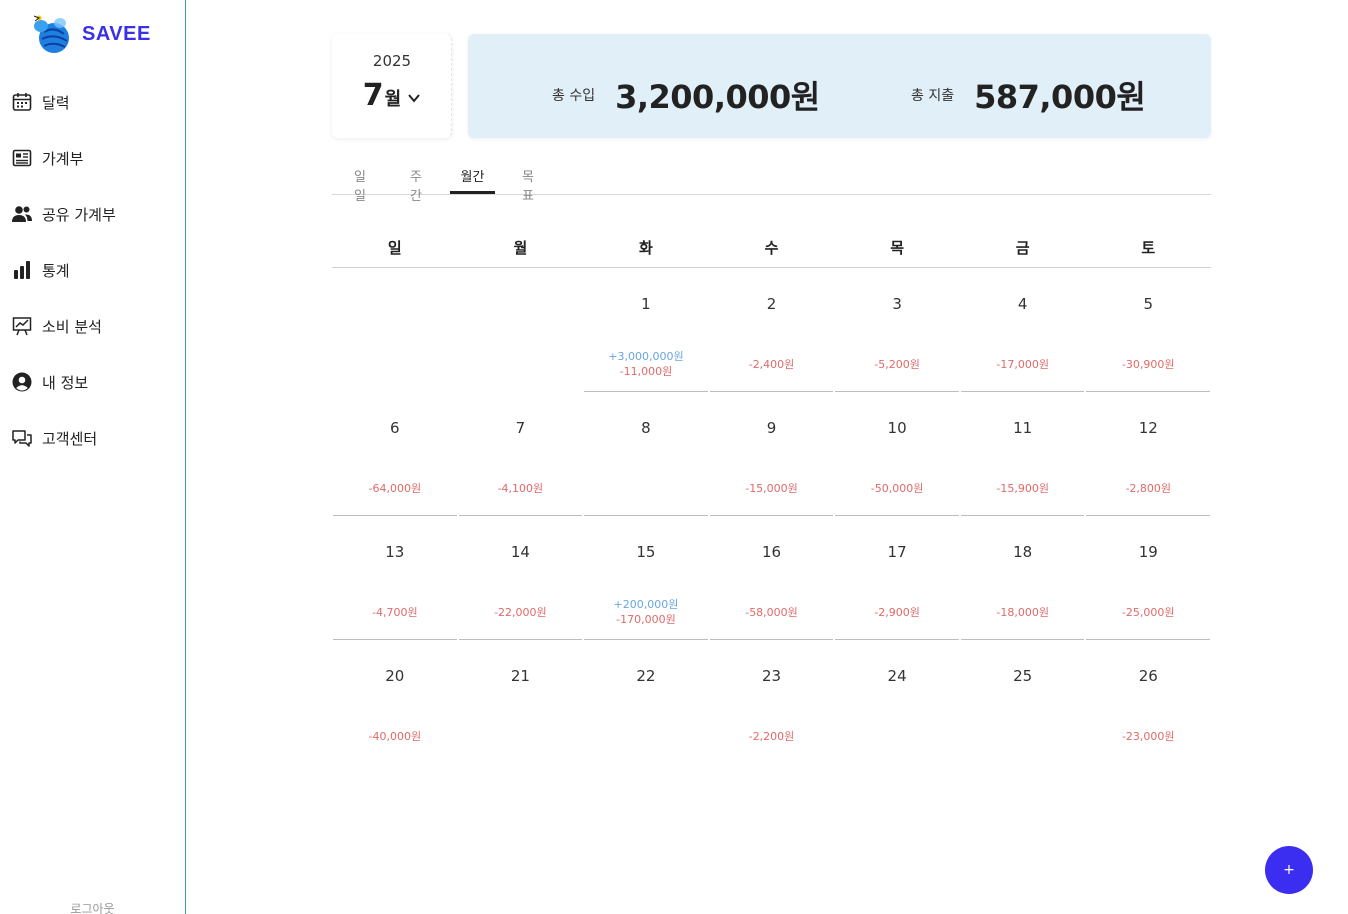 This screenshot has height=914, width=1348. What do you see at coordinates (92, 270) in the screenshot?
I see `sidebar-item-stats: 통계` at bounding box center [92, 270].